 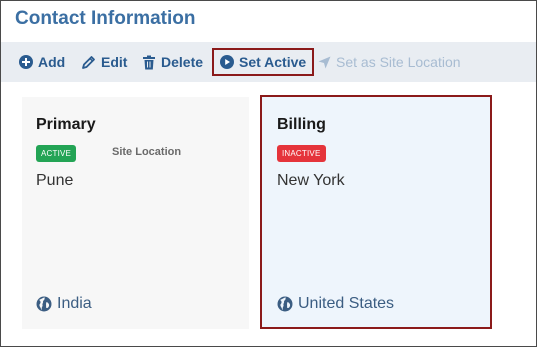 I want to click on status-badge: INACTIVE, so click(x=301, y=153).